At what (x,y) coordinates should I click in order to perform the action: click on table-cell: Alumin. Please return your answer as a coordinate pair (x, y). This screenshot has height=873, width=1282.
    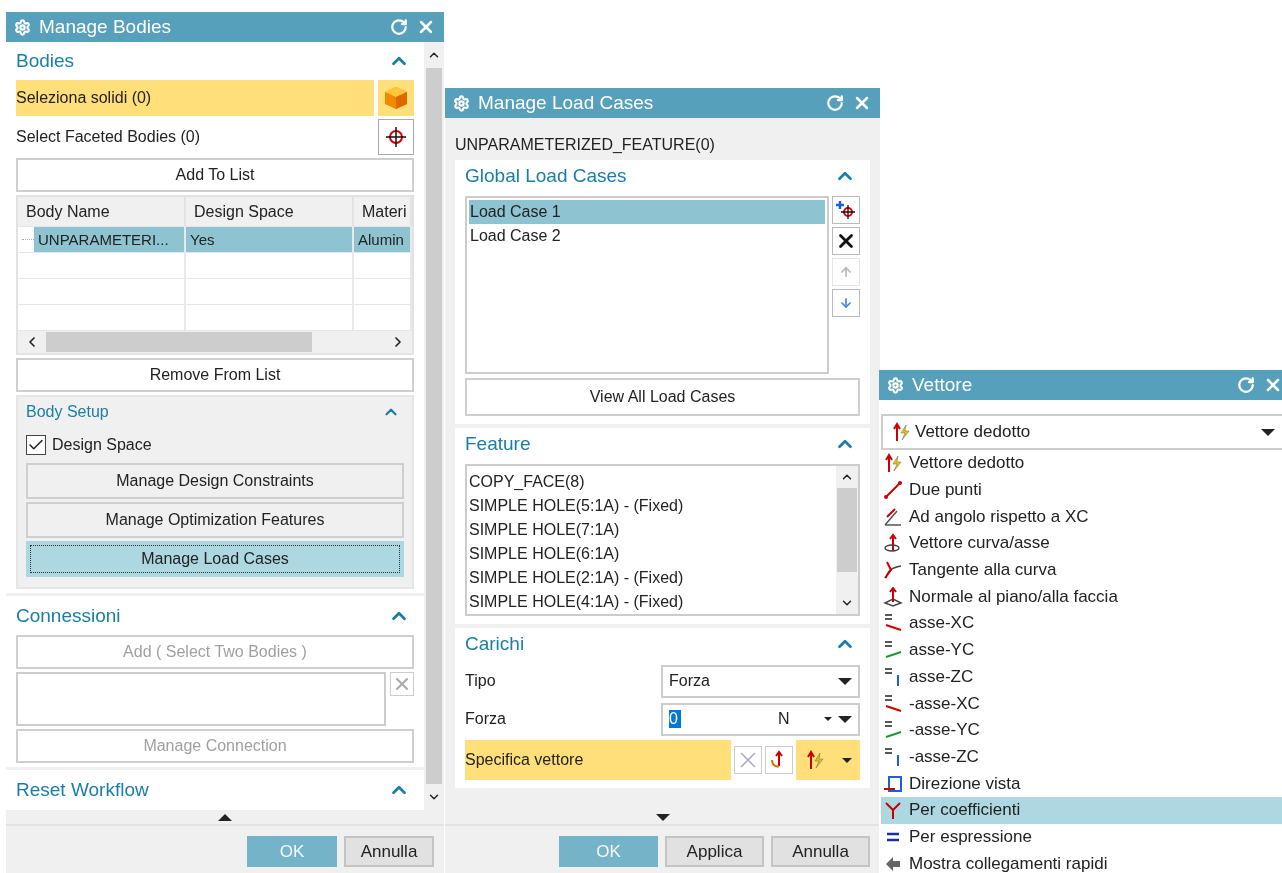
    Looking at the image, I should click on (383, 239).